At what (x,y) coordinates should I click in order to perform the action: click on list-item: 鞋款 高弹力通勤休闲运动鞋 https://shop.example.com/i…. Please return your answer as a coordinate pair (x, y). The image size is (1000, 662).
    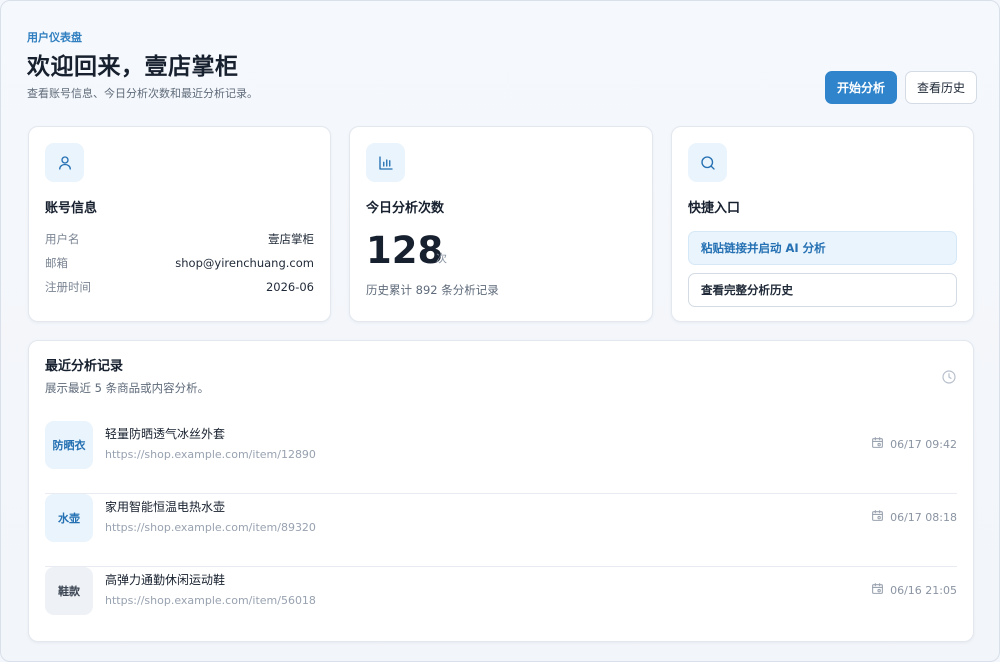
    Looking at the image, I should click on (501, 603).